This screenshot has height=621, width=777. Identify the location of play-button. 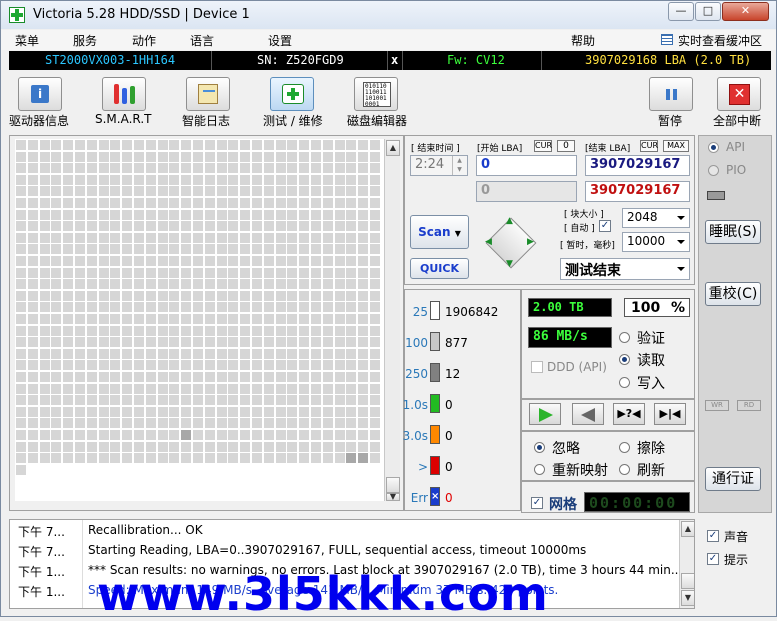
(545, 414).